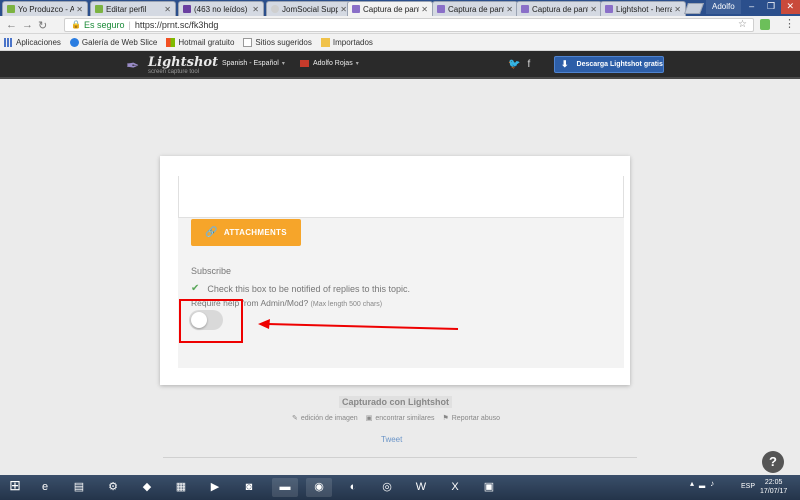 The width and height of the screenshot is (800, 500). I want to click on bookmark-item: Importados, so click(346, 42).